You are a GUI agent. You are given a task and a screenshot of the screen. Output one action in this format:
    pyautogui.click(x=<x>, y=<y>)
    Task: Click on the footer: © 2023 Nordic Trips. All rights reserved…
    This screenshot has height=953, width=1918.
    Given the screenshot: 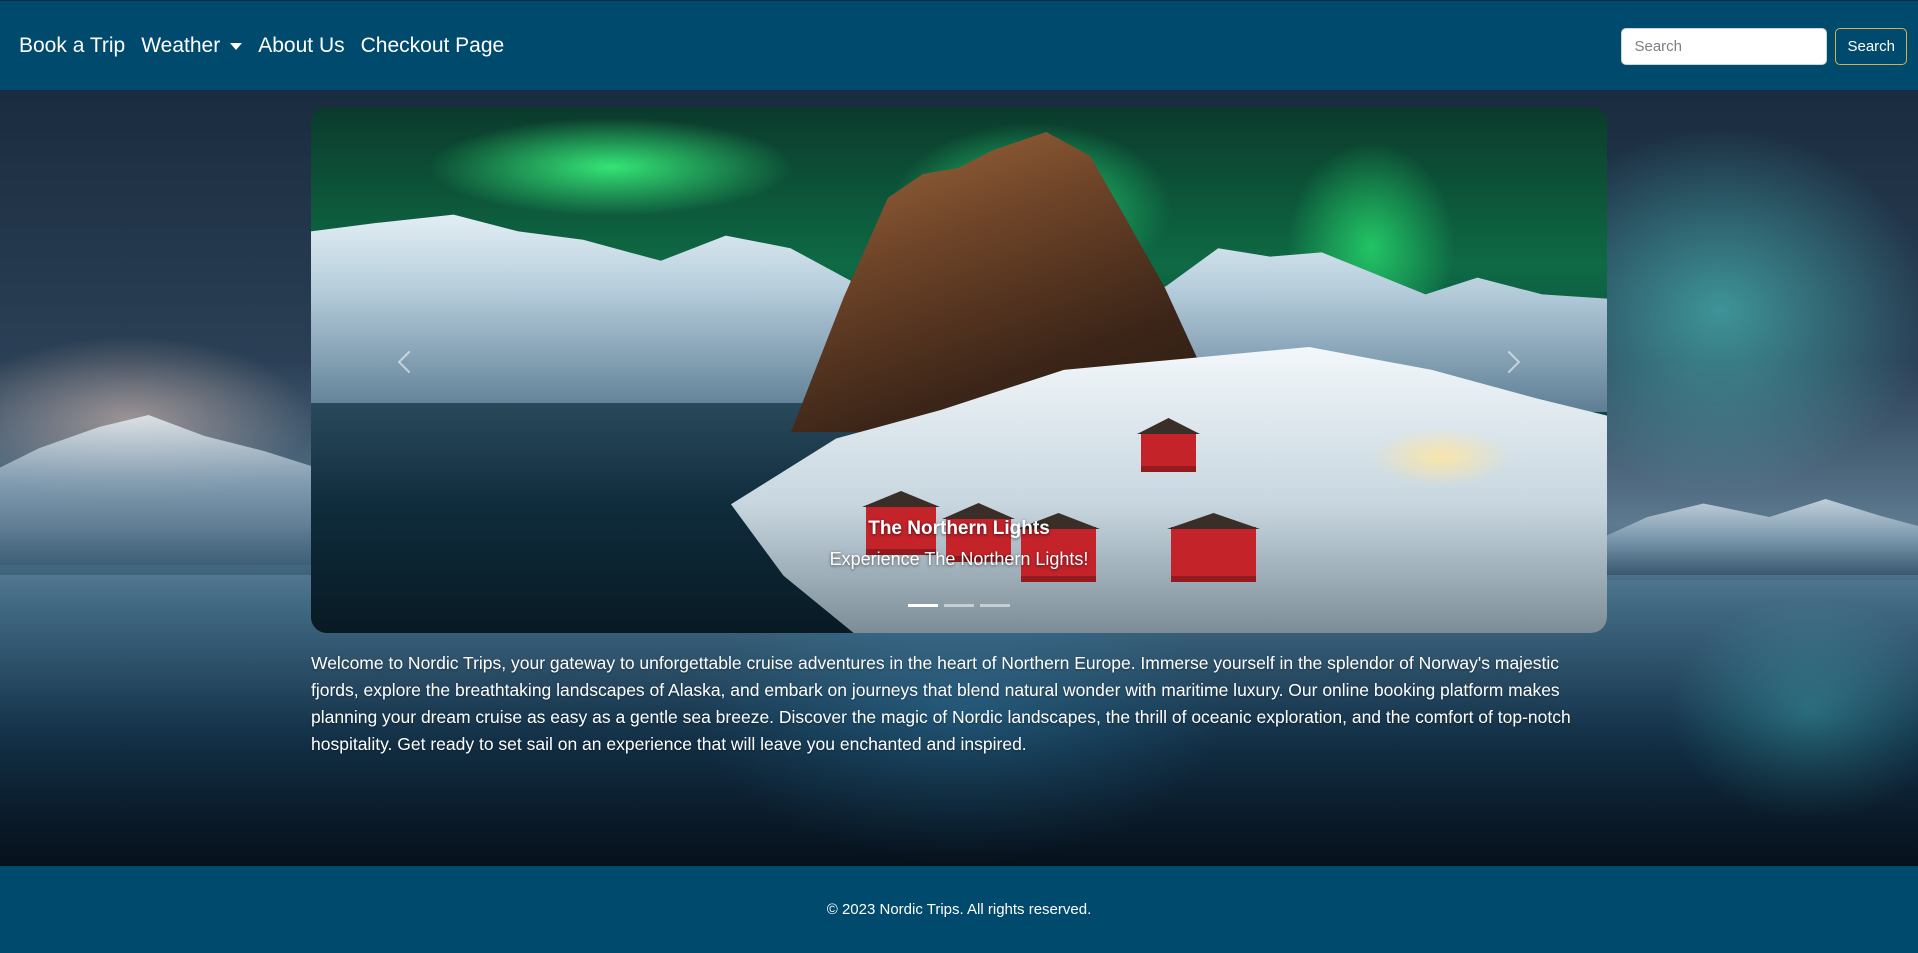 What is the action you would take?
    pyautogui.click(x=959, y=909)
    